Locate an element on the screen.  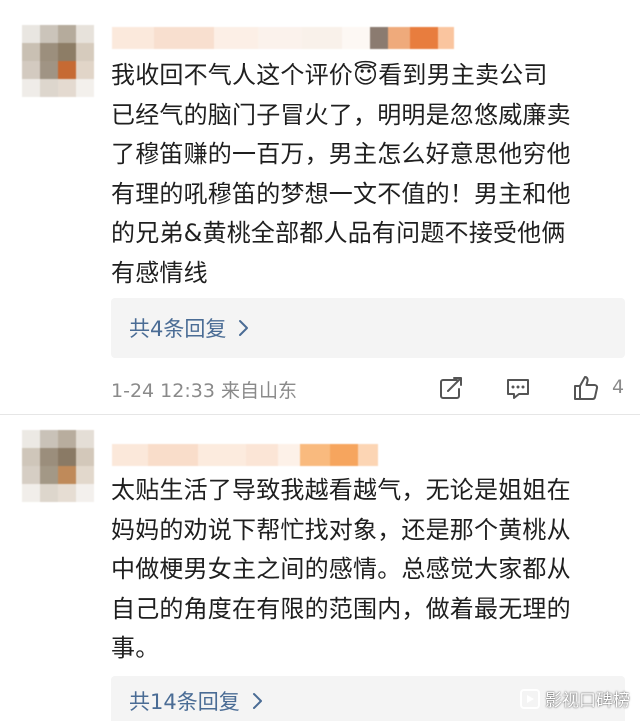
comment-line: 中做梗男女主之间的感情。总感觉大家都从 is located at coordinates (341, 569).